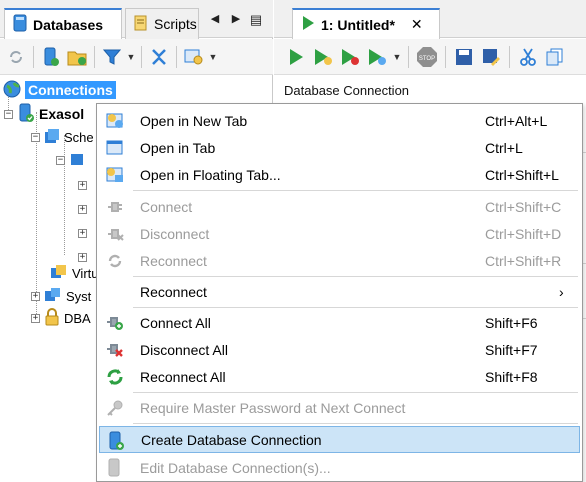 The width and height of the screenshot is (586, 482). Describe the element at coordinates (339, 376) in the screenshot. I see `menu-item-reconnect-all: Reconnect All Shift+F8` at that location.